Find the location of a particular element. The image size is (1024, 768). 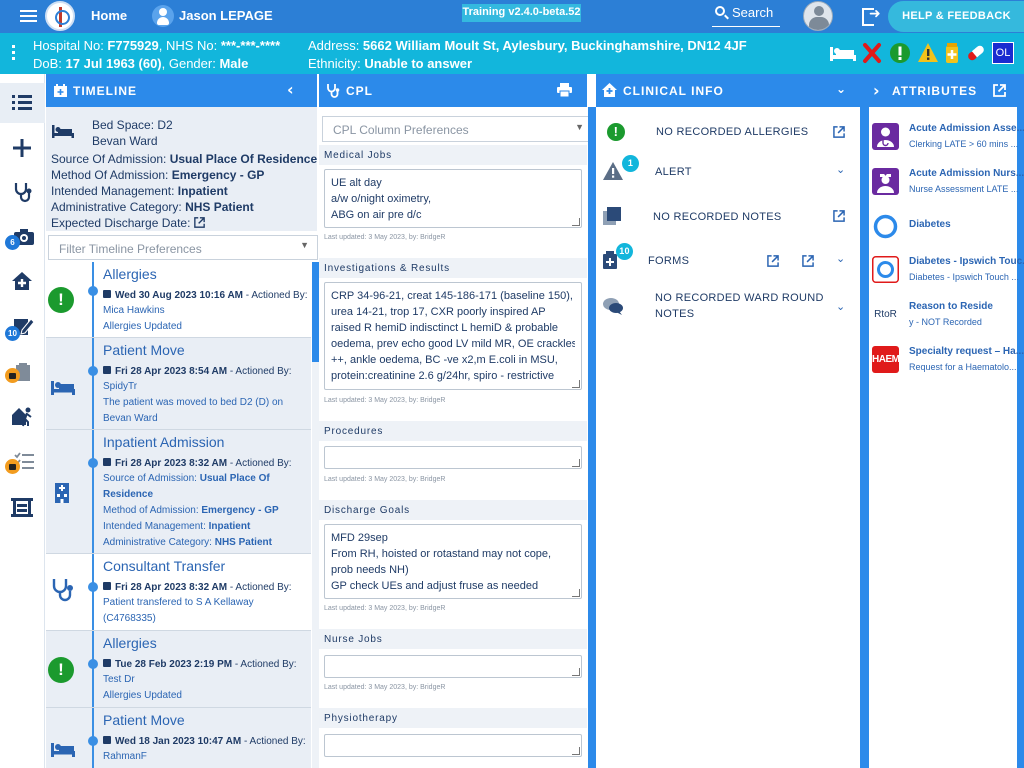

rail-stethoscope is located at coordinates (22, 192).